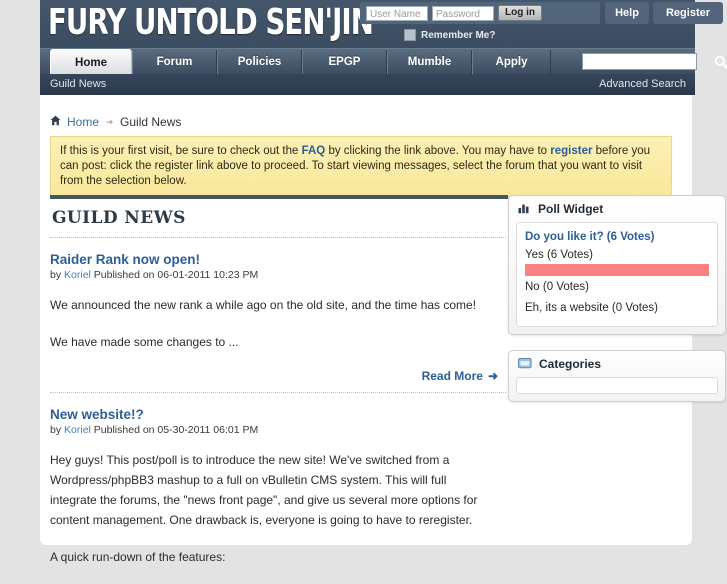  Describe the element at coordinates (91, 62) in the screenshot. I see `nav-tab-home: Home` at that location.